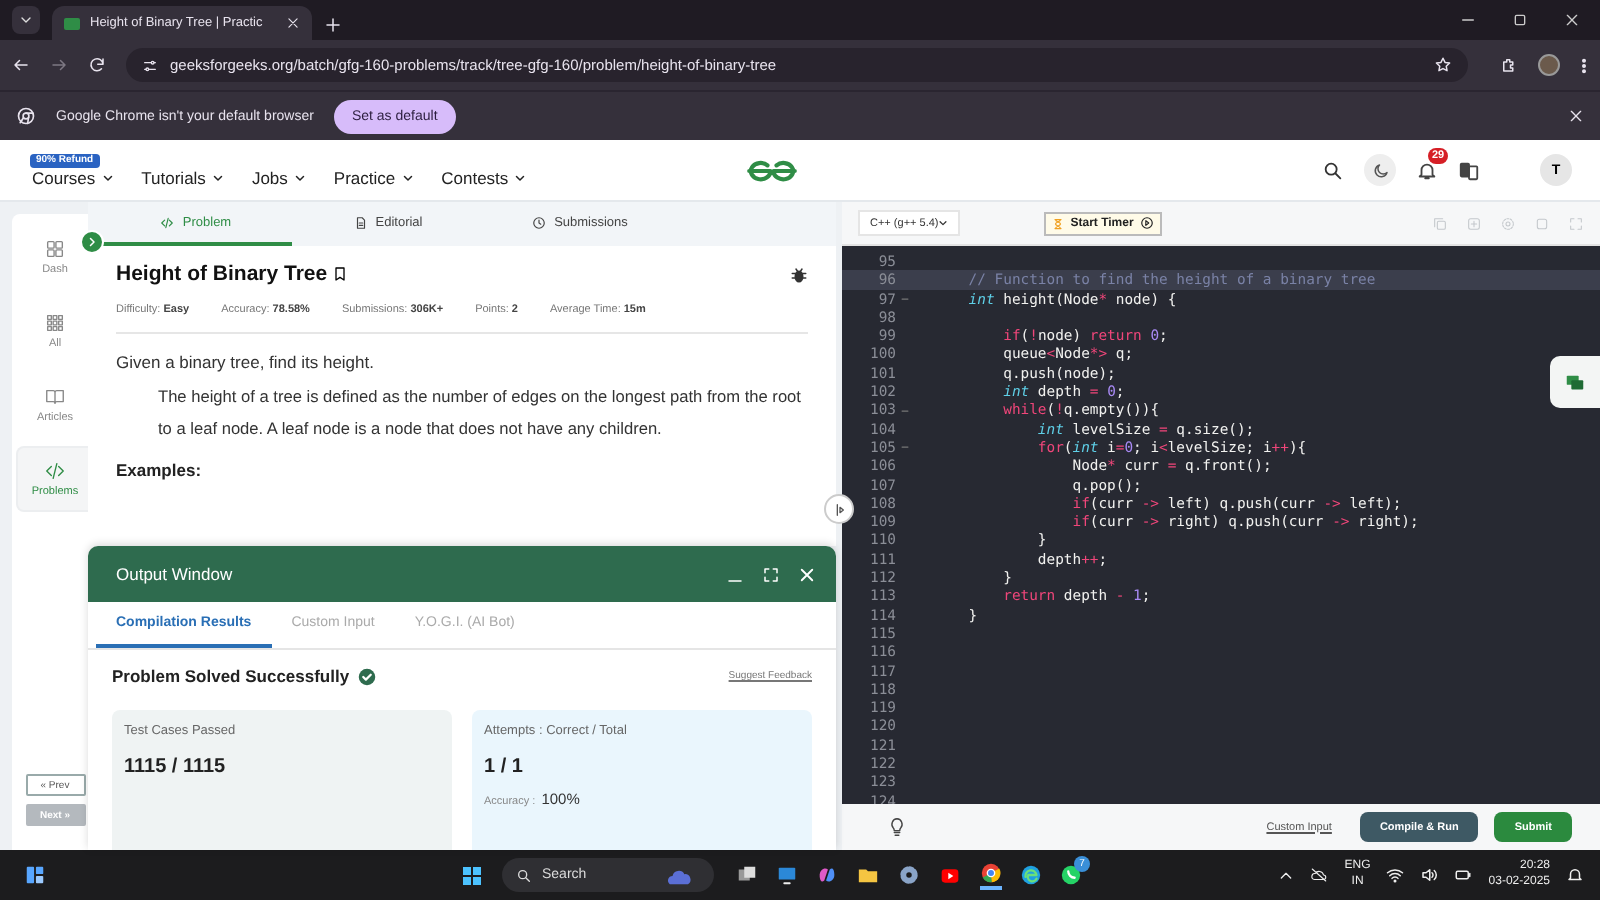  I want to click on card-value: 1 / 1, so click(504, 767).